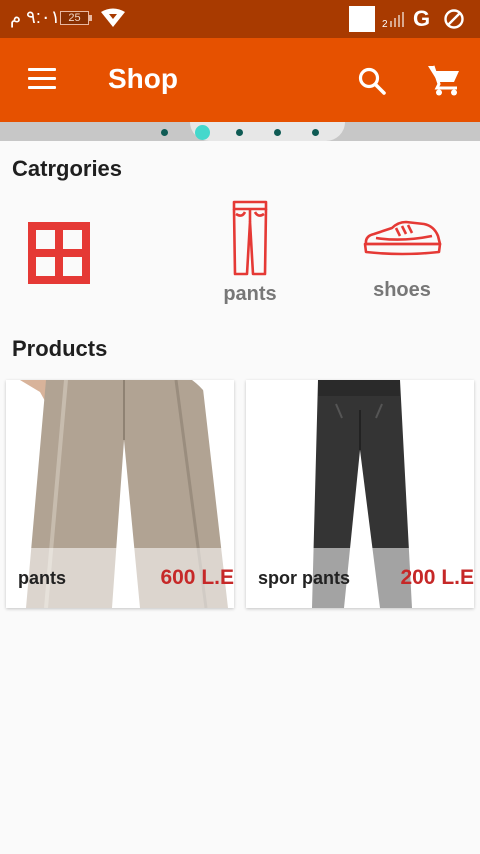 The width and height of the screenshot is (480, 854). Describe the element at coordinates (422, 18) in the screenshot. I see `network-type: G` at that location.